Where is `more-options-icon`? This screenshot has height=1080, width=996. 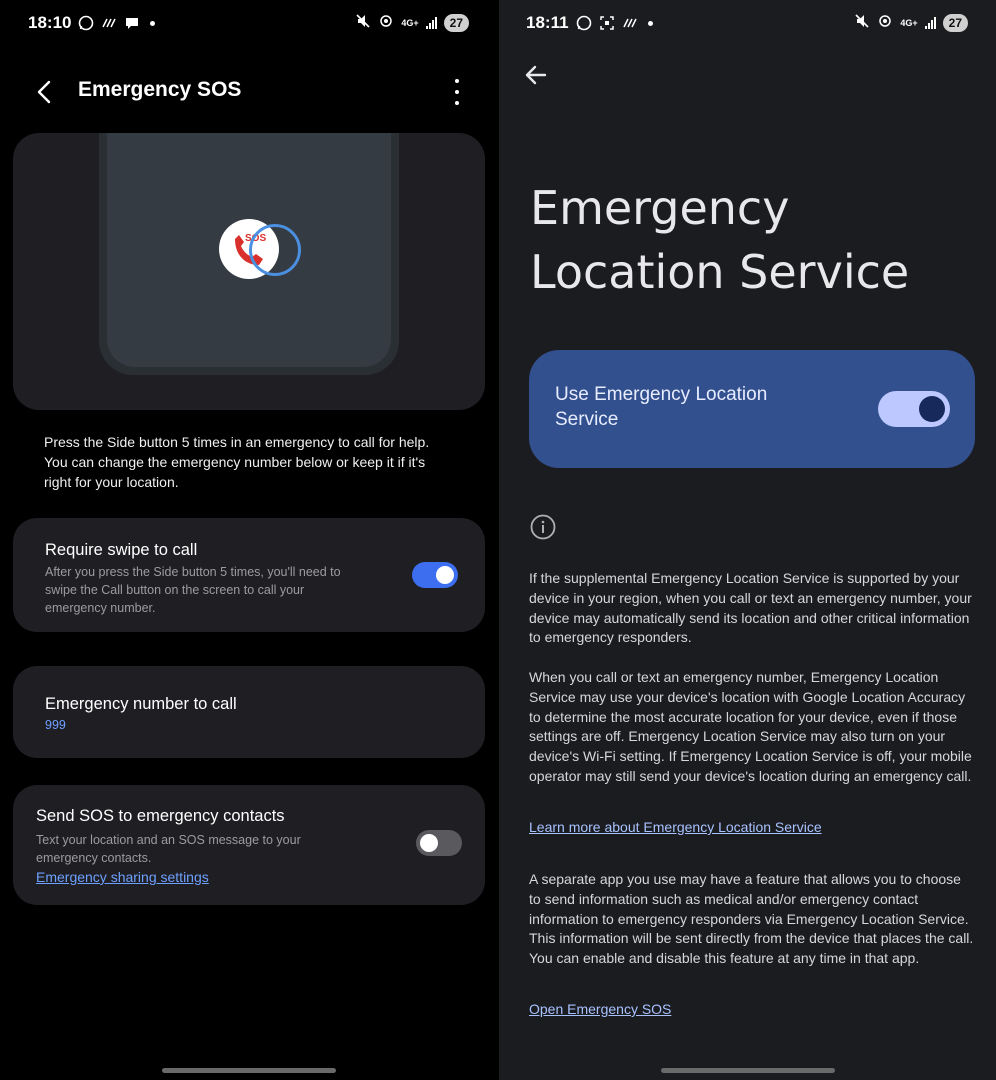 more-options-icon is located at coordinates (457, 92).